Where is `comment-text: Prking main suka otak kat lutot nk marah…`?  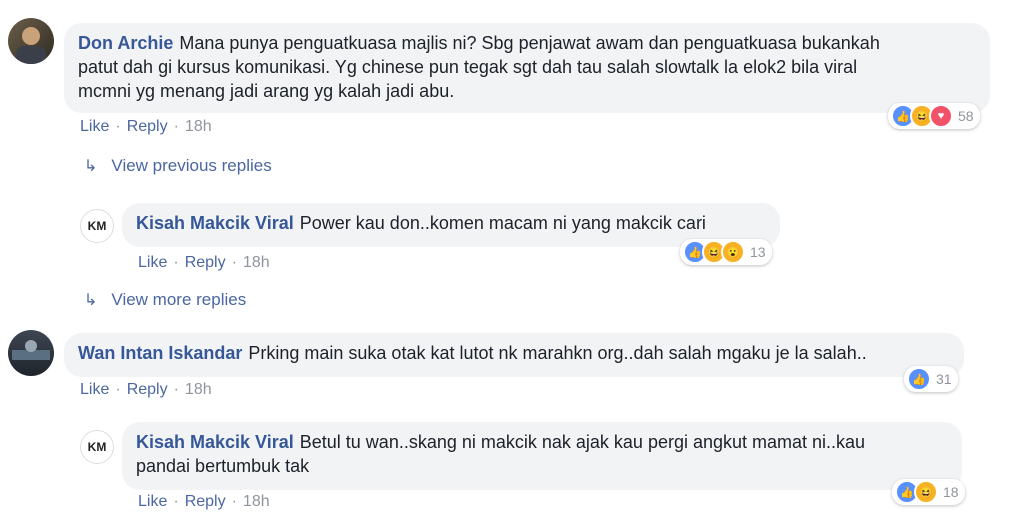
comment-text: Prking main suka otak kat lutot nk marah… is located at coordinates (557, 353).